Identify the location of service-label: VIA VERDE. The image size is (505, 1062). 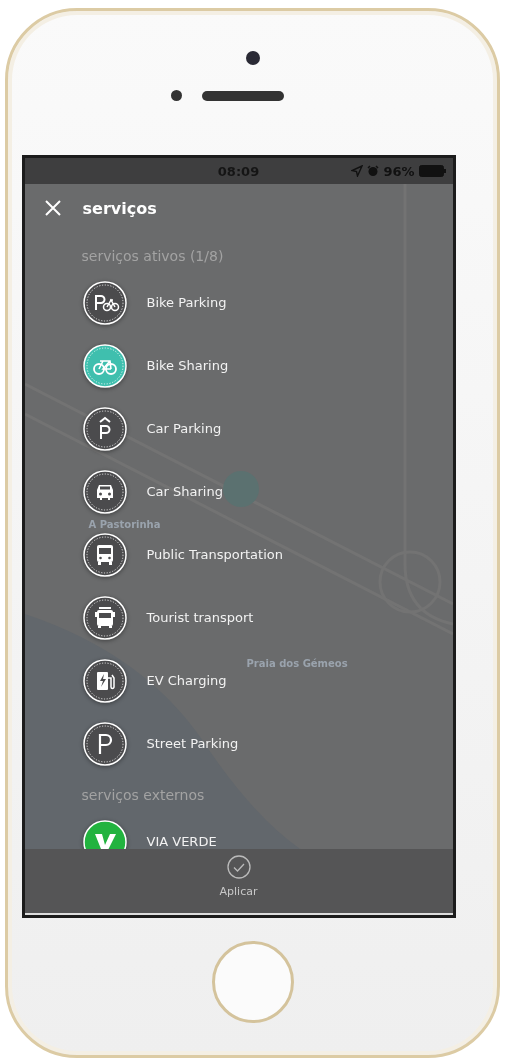
(181, 841).